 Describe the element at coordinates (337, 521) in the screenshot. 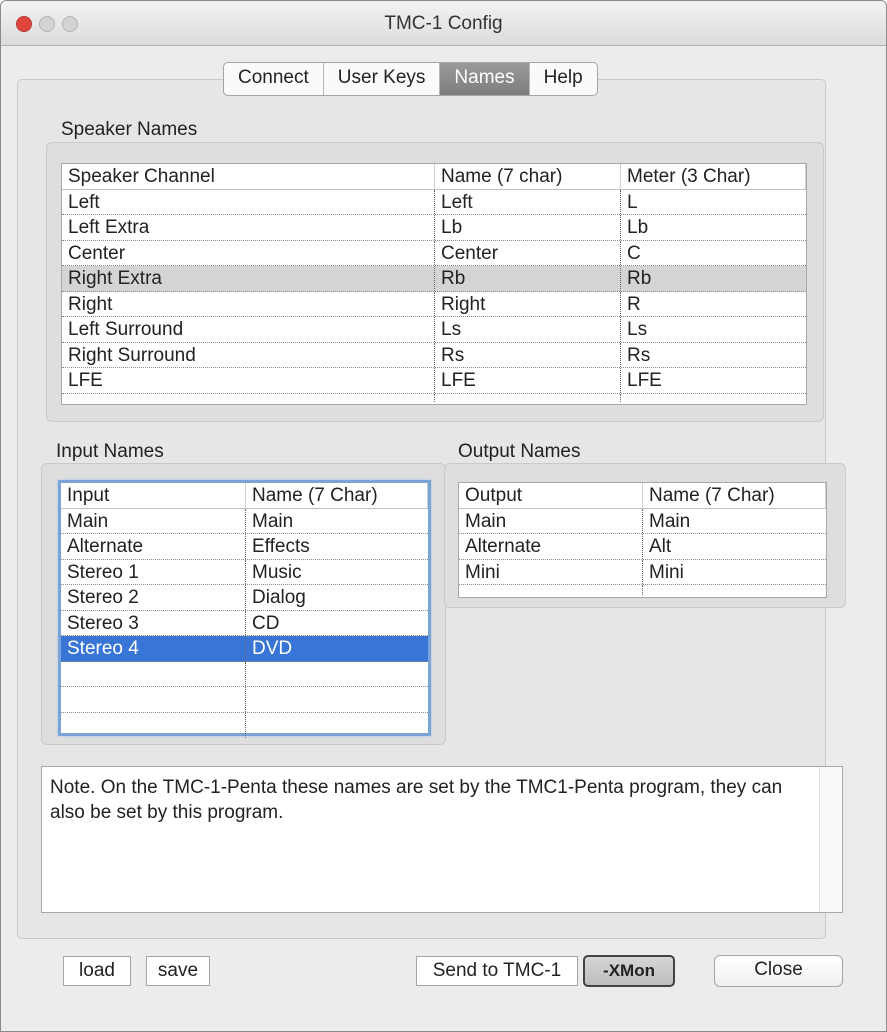

I see `input-name-cell: Main` at that location.